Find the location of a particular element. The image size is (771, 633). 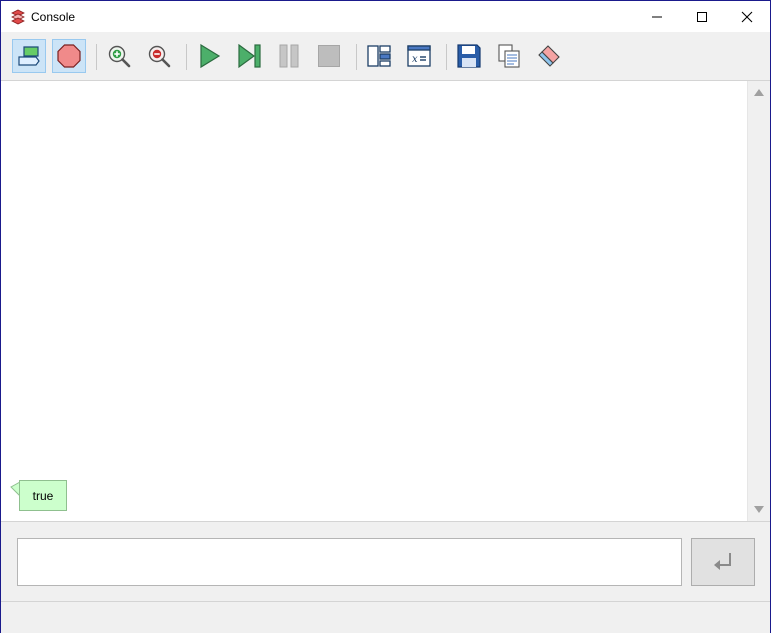

stop-icon is located at coordinates (329, 56).